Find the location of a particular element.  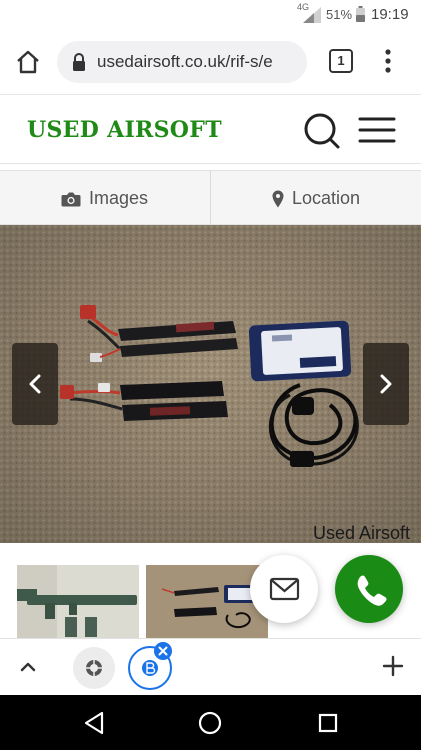

site-logo: USED AIRSOFT is located at coordinates (124, 130).